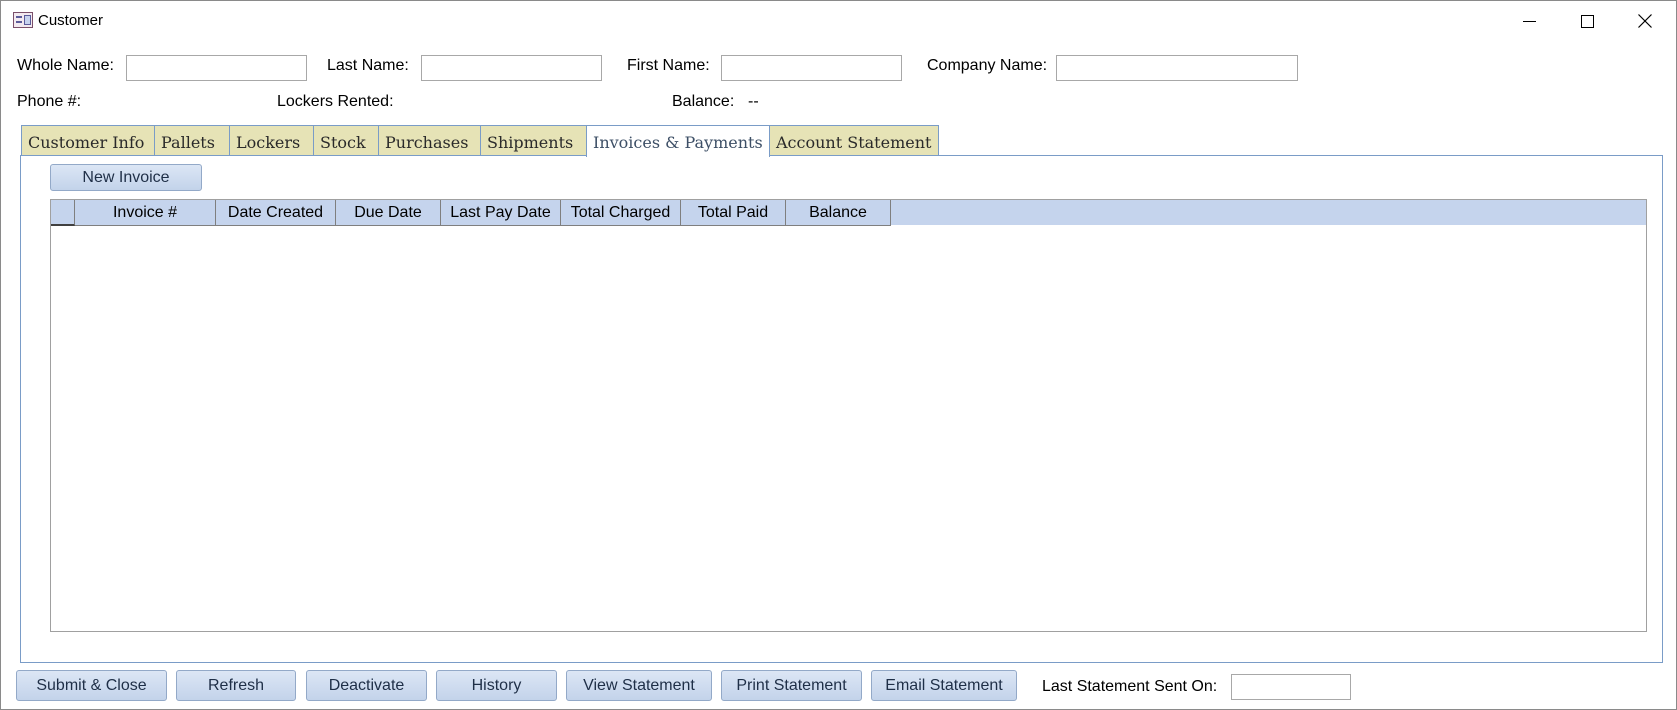 This screenshot has width=1677, height=710. I want to click on column-due-date: Due Date, so click(388, 213).